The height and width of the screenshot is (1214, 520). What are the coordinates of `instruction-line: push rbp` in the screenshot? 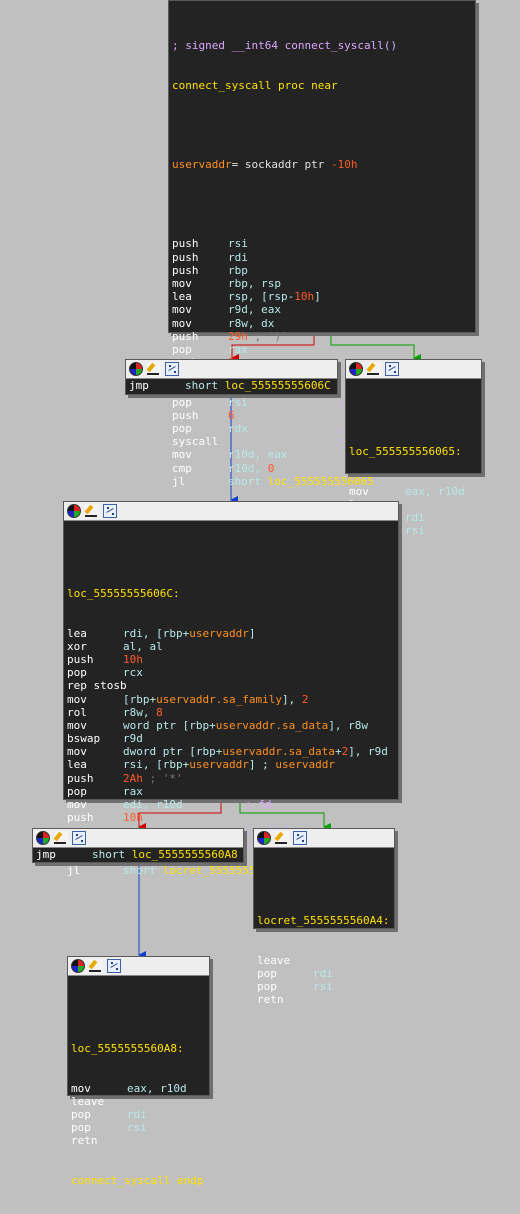 It's located at (322, 270).